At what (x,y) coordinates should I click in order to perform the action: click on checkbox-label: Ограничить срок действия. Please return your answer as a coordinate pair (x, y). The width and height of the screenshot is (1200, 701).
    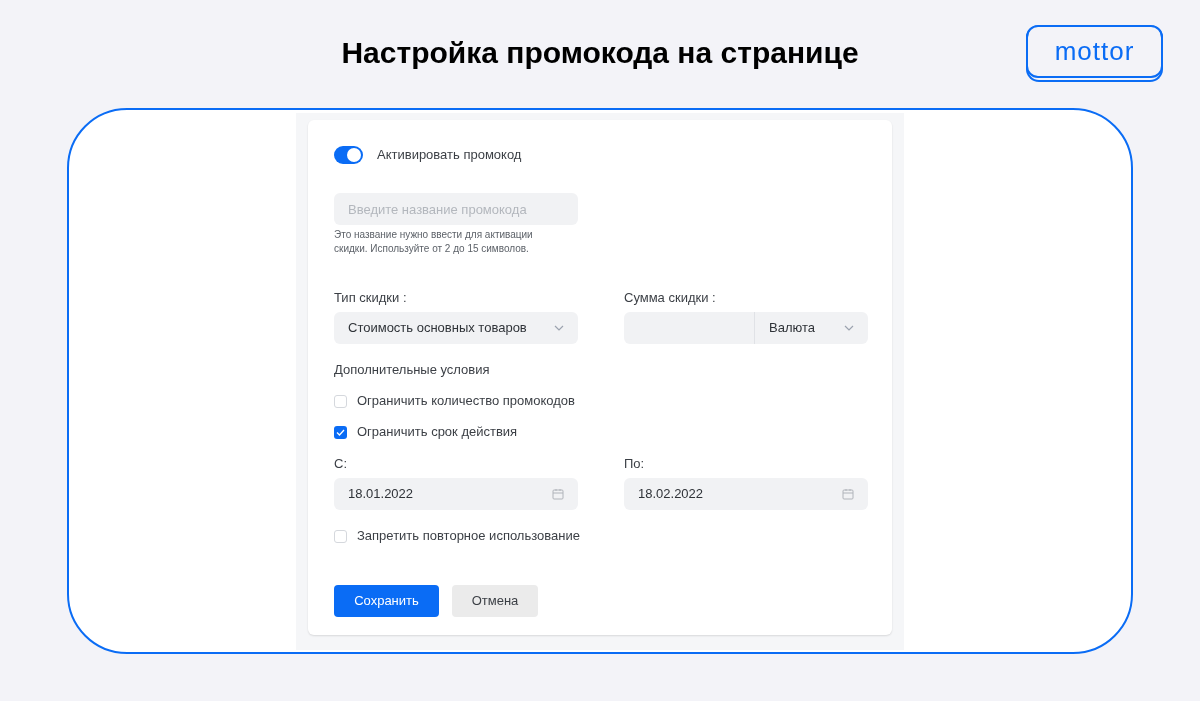
    Looking at the image, I should click on (437, 432).